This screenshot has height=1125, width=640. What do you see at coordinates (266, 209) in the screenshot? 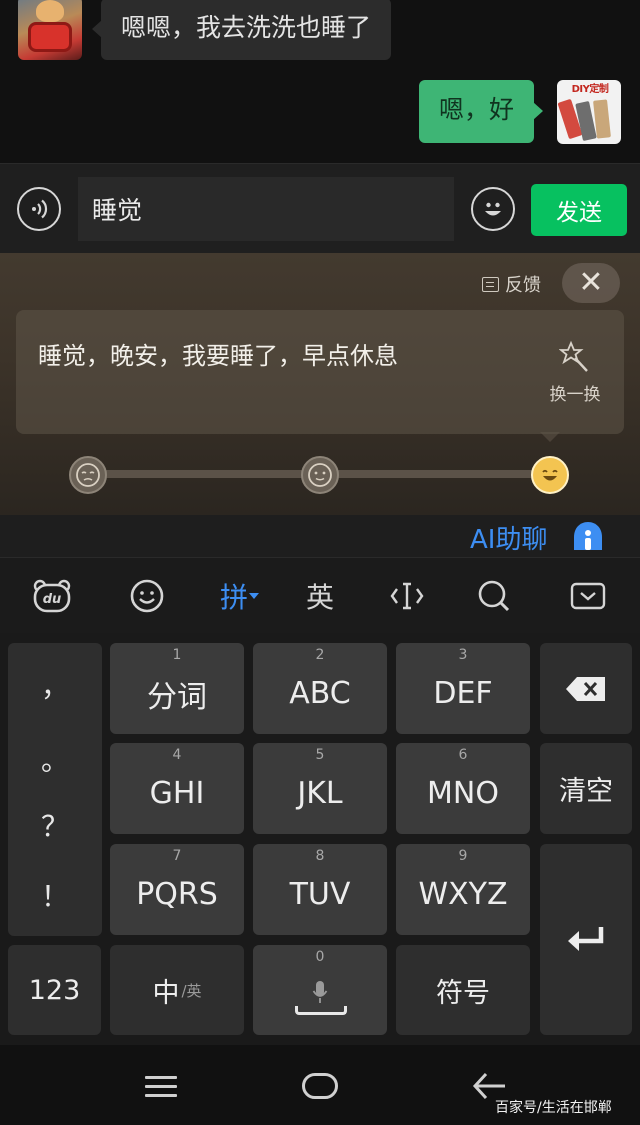
I see `message-input` at bounding box center [266, 209].